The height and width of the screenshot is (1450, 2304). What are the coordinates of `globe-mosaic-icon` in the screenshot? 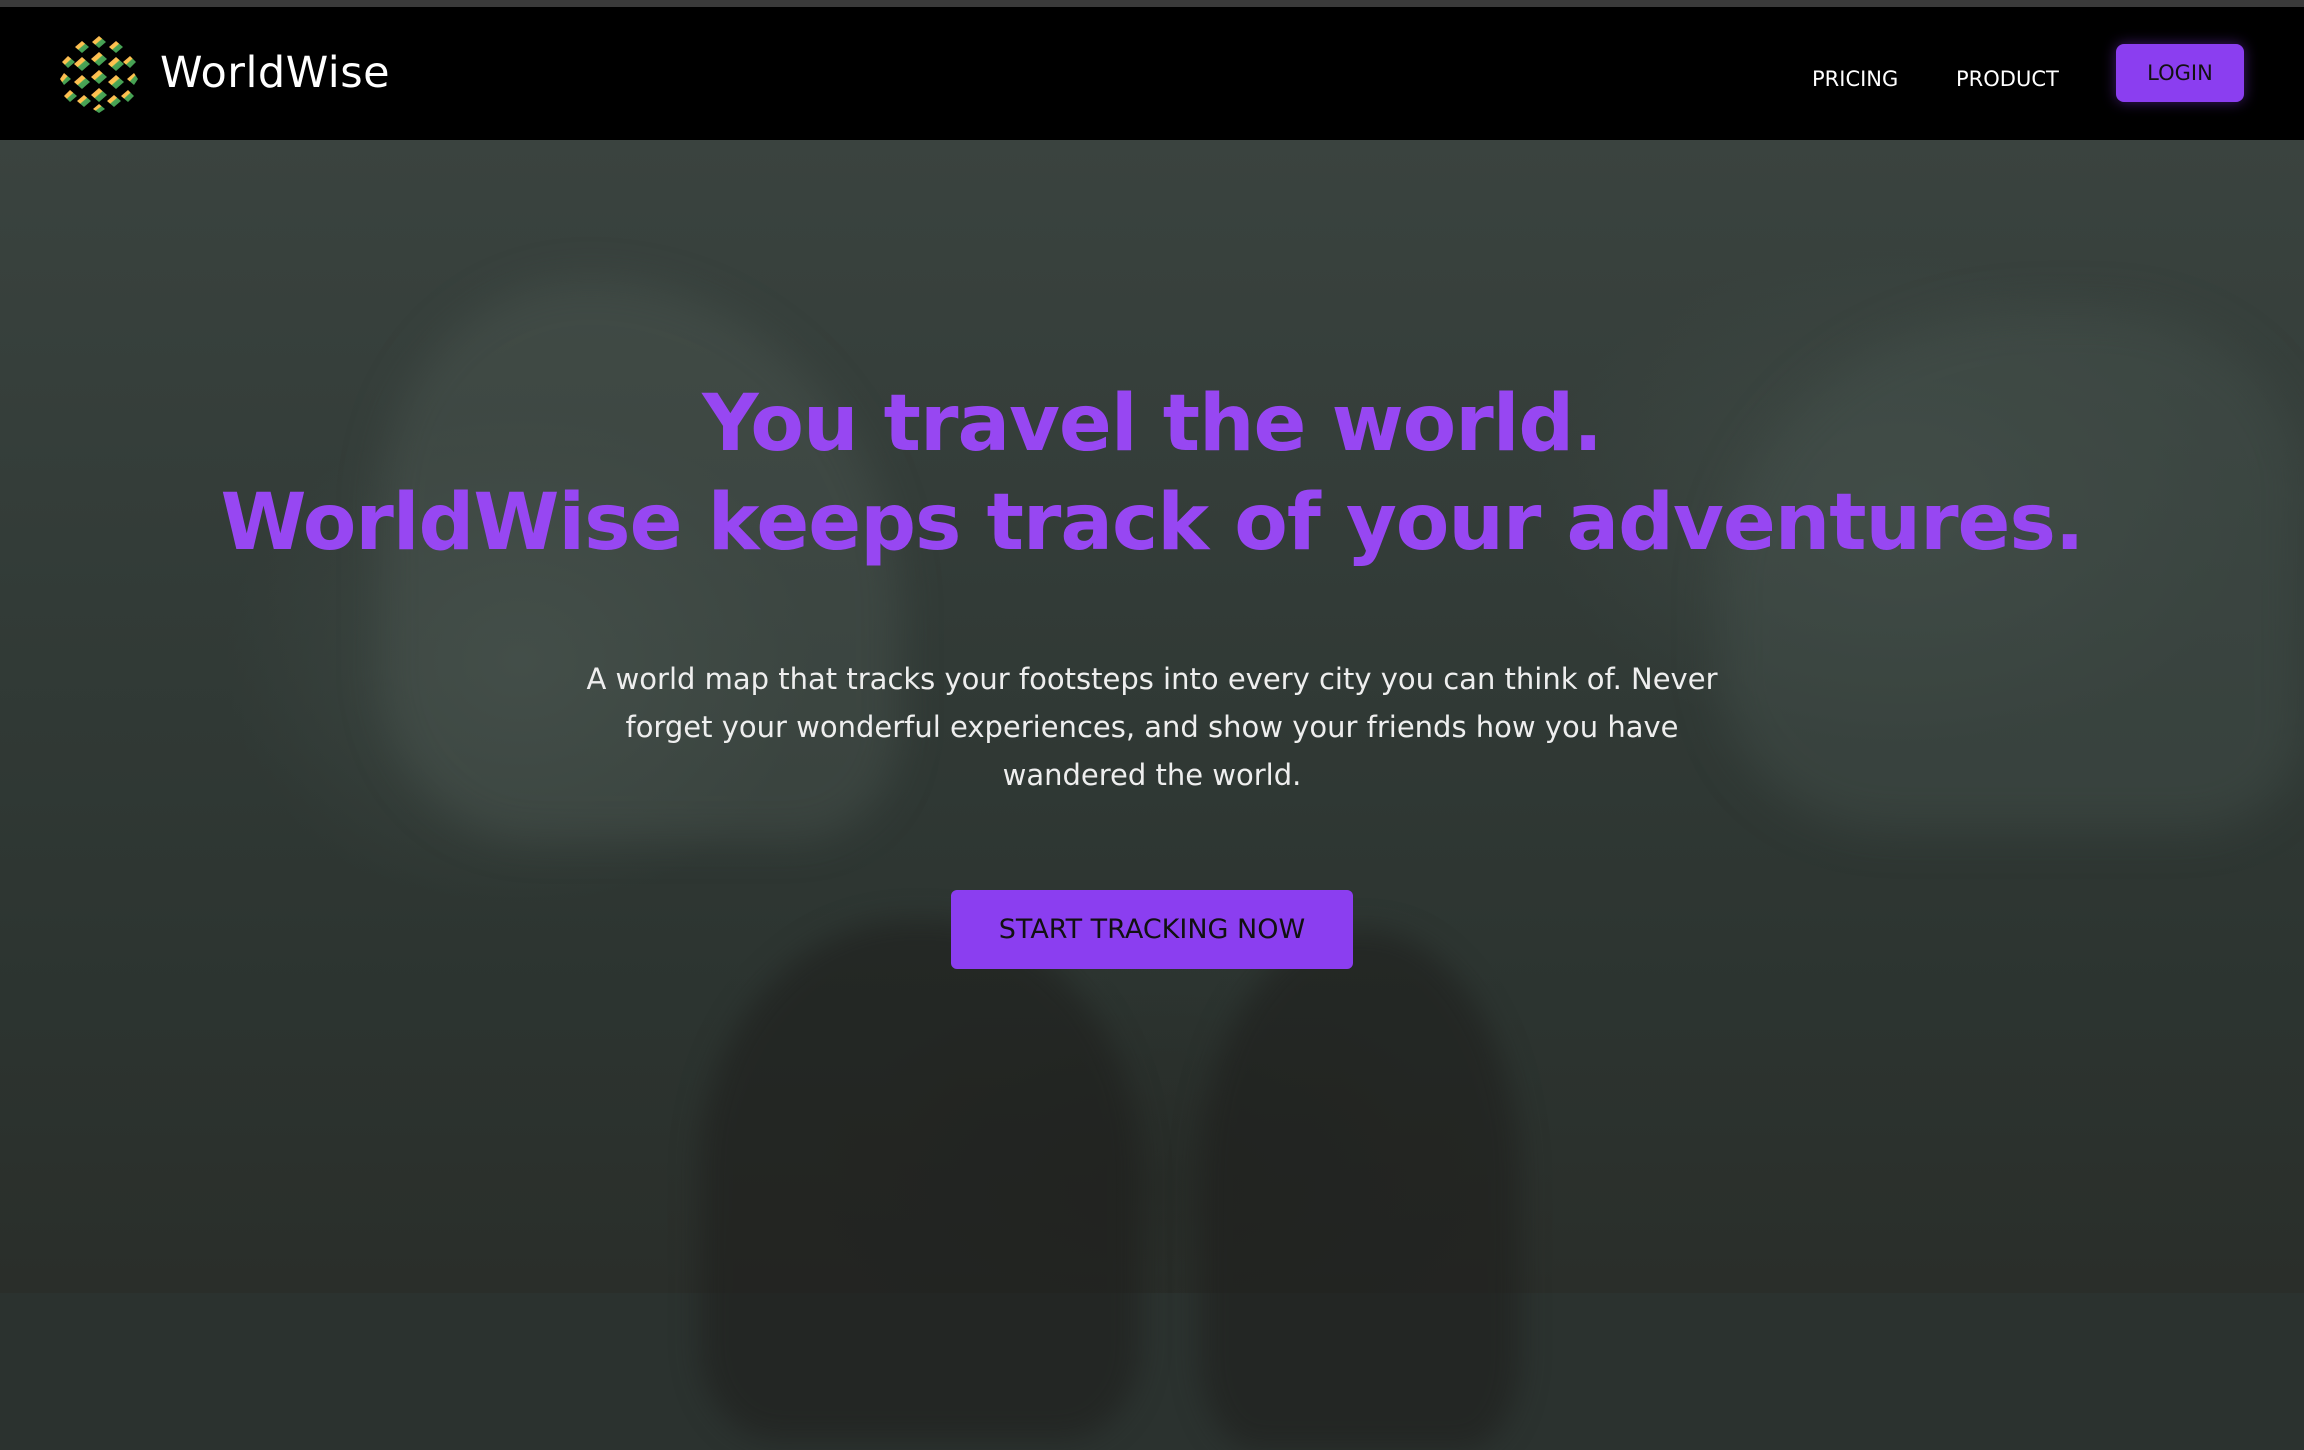 It's located at (99, 73).